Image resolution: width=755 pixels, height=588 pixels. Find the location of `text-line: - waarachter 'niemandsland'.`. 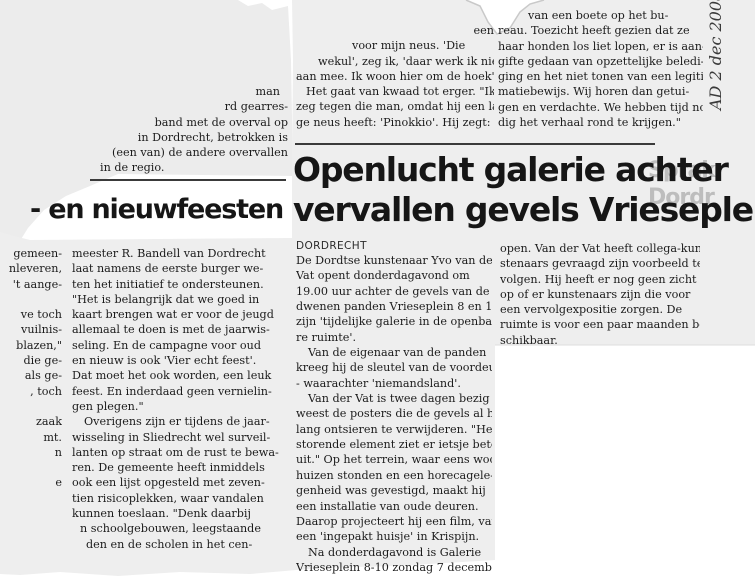

text-line: - waarachter 'niemandsland'. is located at coordinates (378, 383).